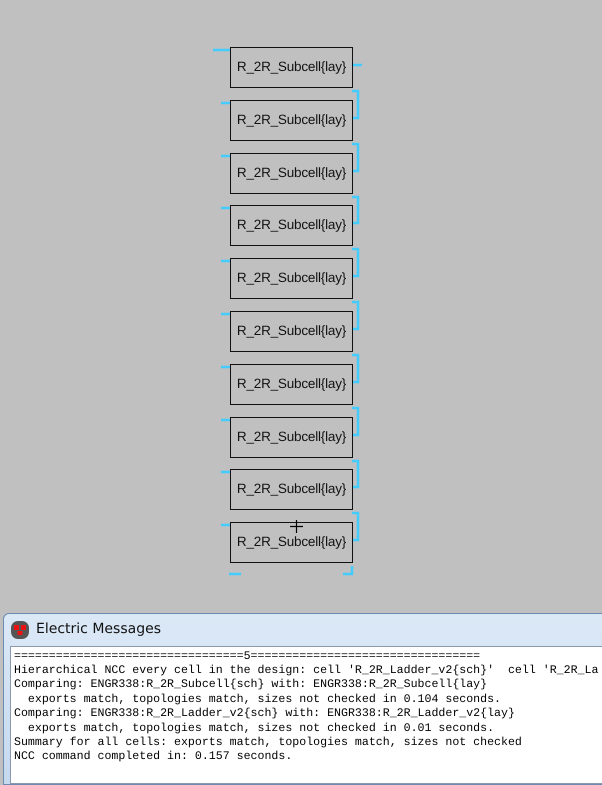  Describe the element at coordinates (261, 729) in the screenshot. I see `message-line: exports match, topologies match, sizes not checked in 0.01 seconds.` at that location.